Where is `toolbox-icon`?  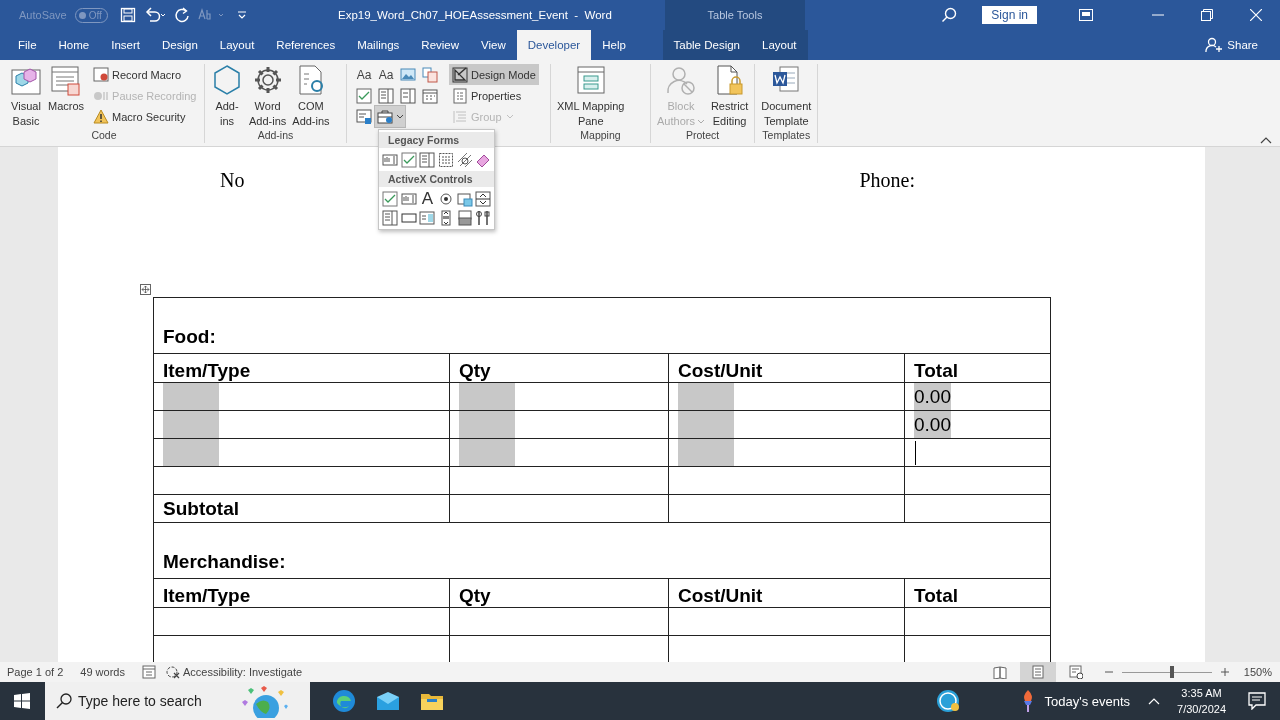
toolbox-icon is located at coordinates (385, 116).